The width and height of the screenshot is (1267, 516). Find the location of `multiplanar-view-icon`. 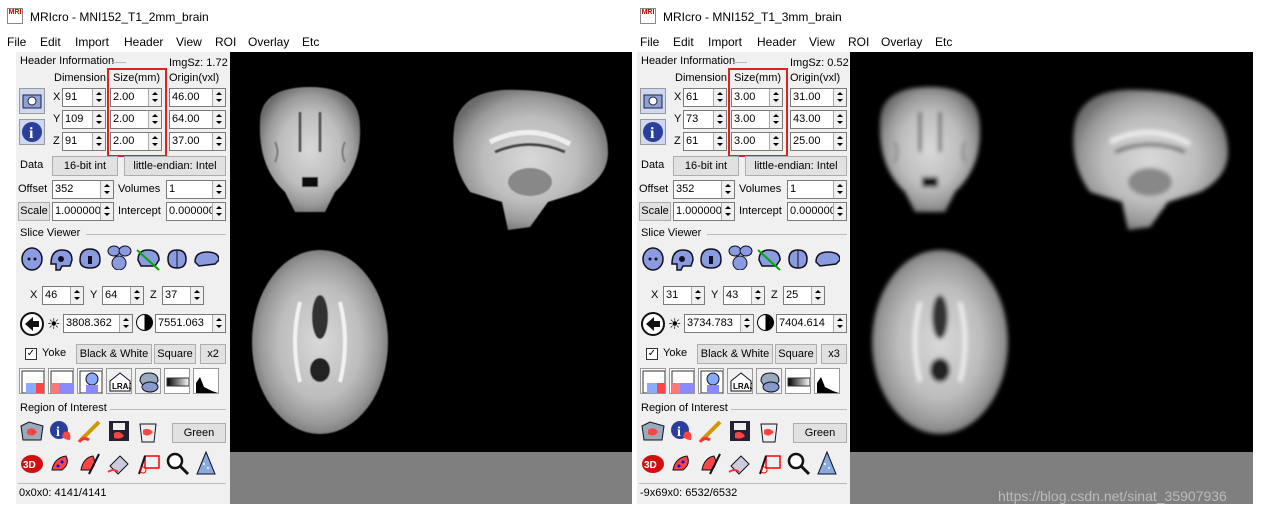

multiplanar-view-icon is located at coordinates (119, 257).